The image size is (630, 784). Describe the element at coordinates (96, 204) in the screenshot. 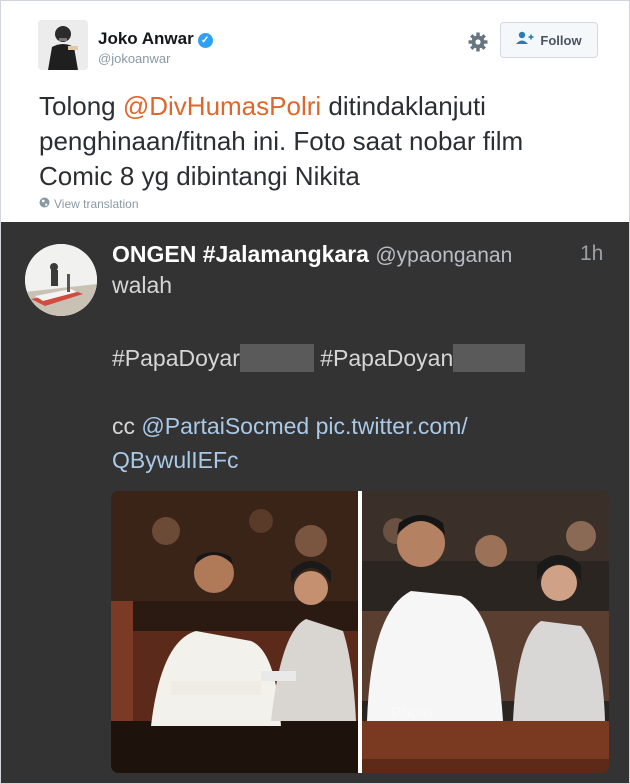

I see `view-translation-label: View translation` at that location.